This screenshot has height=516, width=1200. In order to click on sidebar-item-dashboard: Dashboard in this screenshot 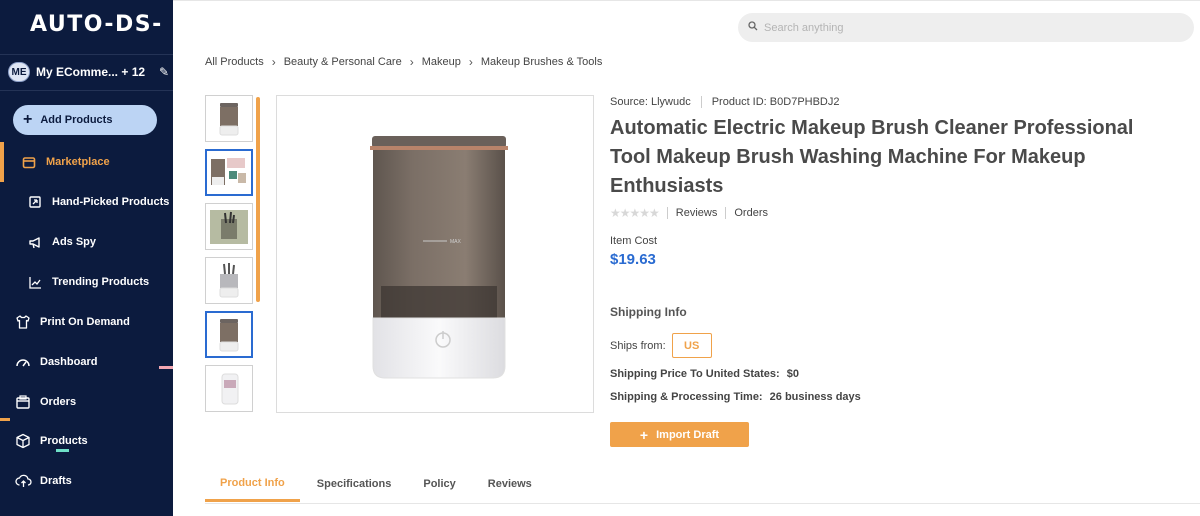, I will do `click(86, 362)`.